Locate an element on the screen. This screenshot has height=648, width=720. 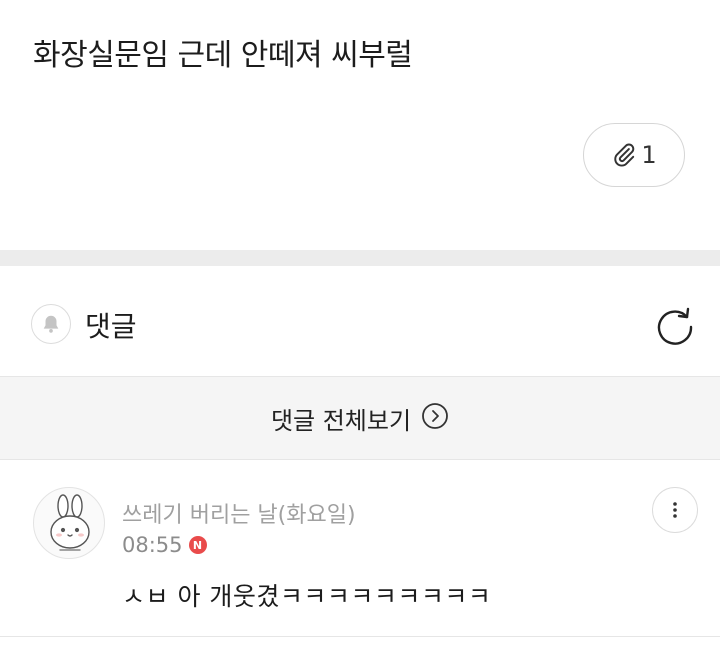
comment-meta: 08:55 N is located at coordinates (164, 545).